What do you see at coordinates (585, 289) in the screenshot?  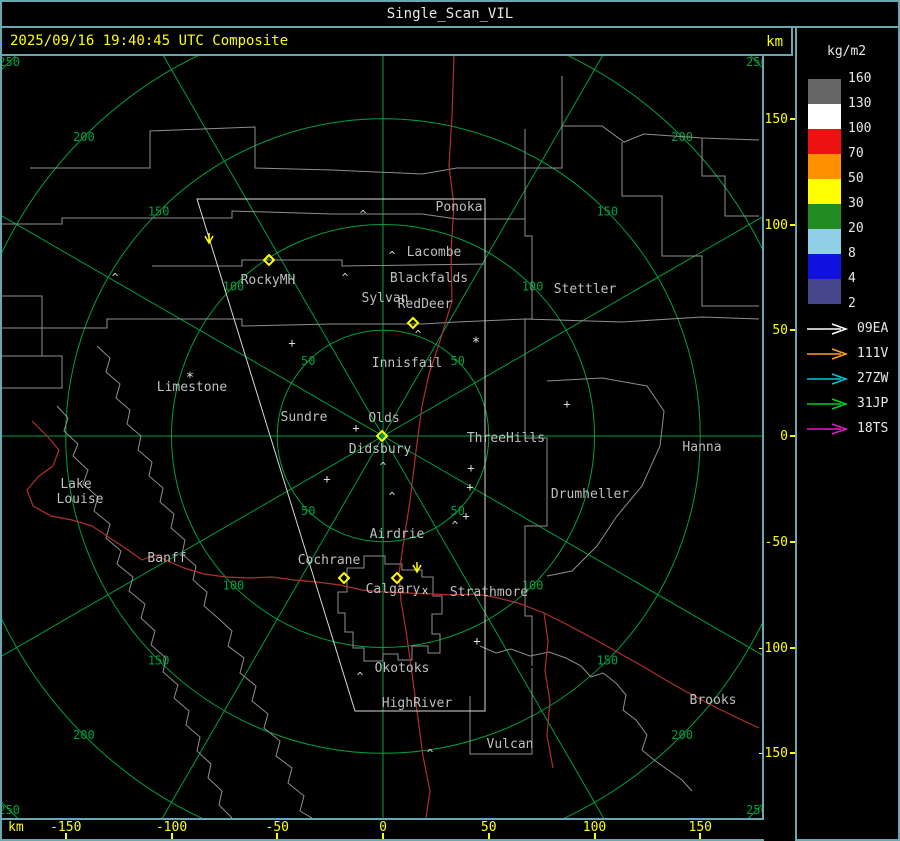 I see `city-label: Stettler` at bounding box center [585, 289].